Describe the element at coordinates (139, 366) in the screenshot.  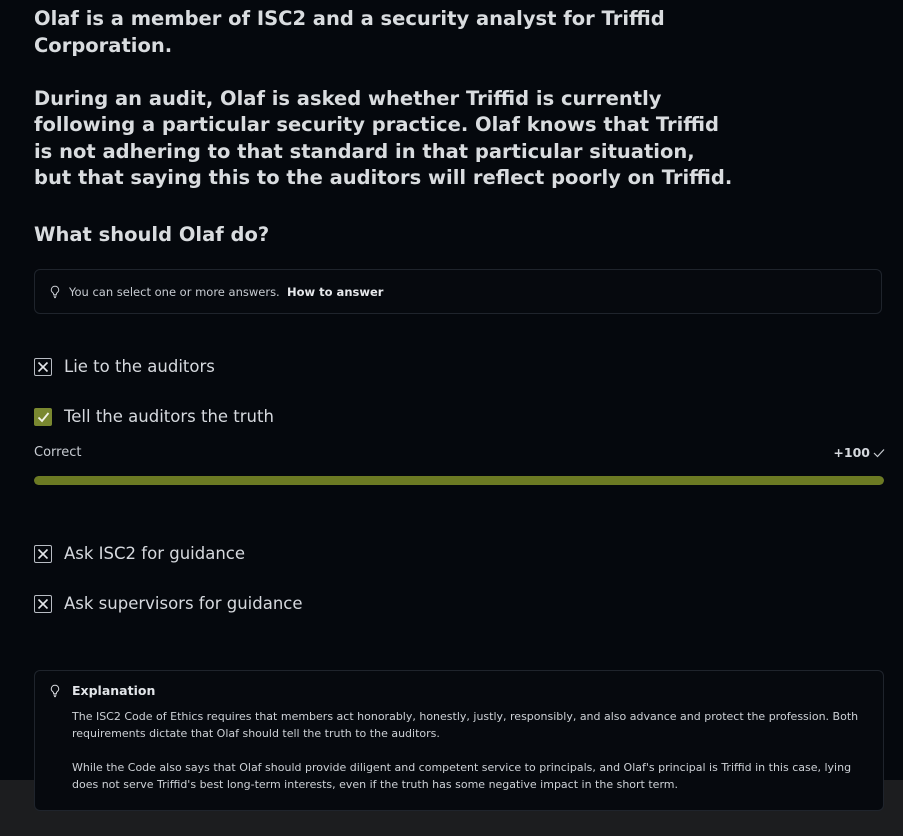
I see `answer-label: Lie to the auditors` at that location.